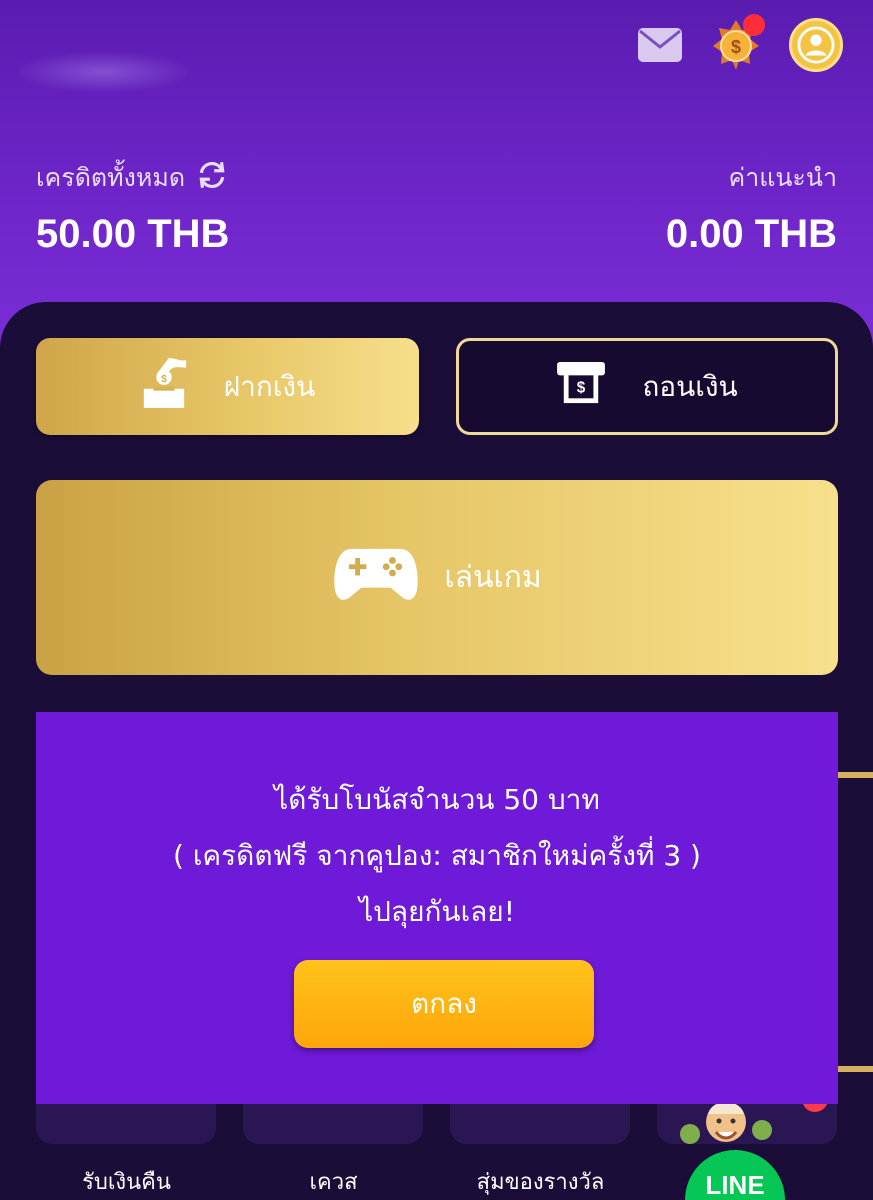  I want to click on referral-commission: ค่าแนะนำ 0.00 THB, so click(751, 207).